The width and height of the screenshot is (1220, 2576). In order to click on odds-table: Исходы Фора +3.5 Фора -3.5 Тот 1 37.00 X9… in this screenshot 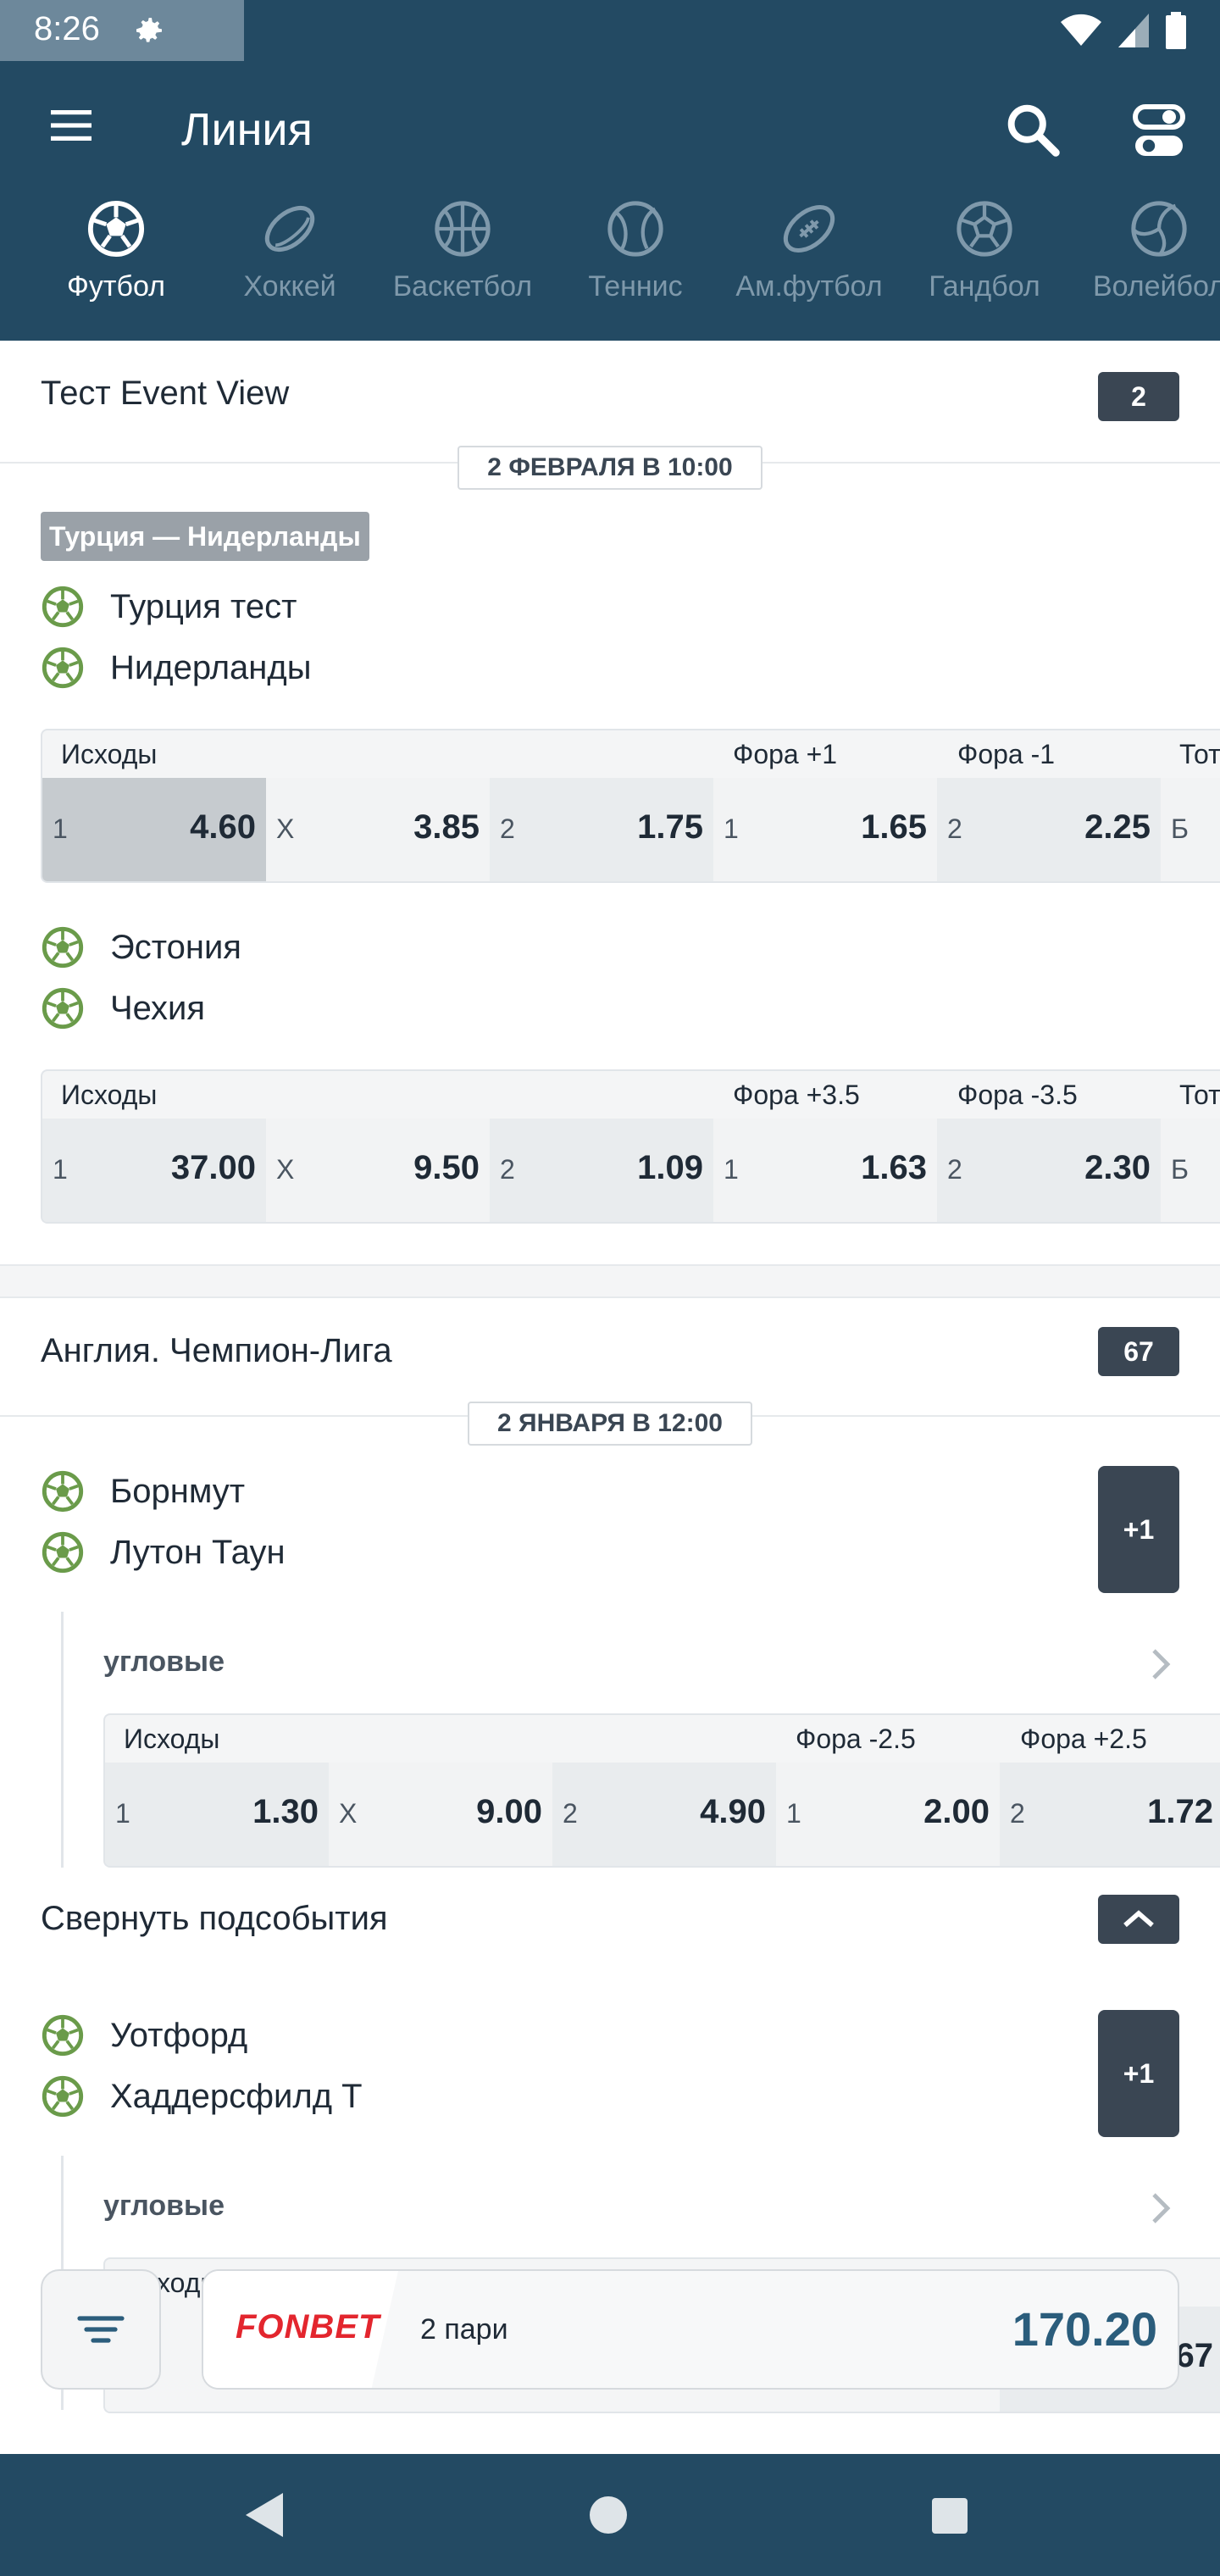, I will do `click(630, 1146)`.